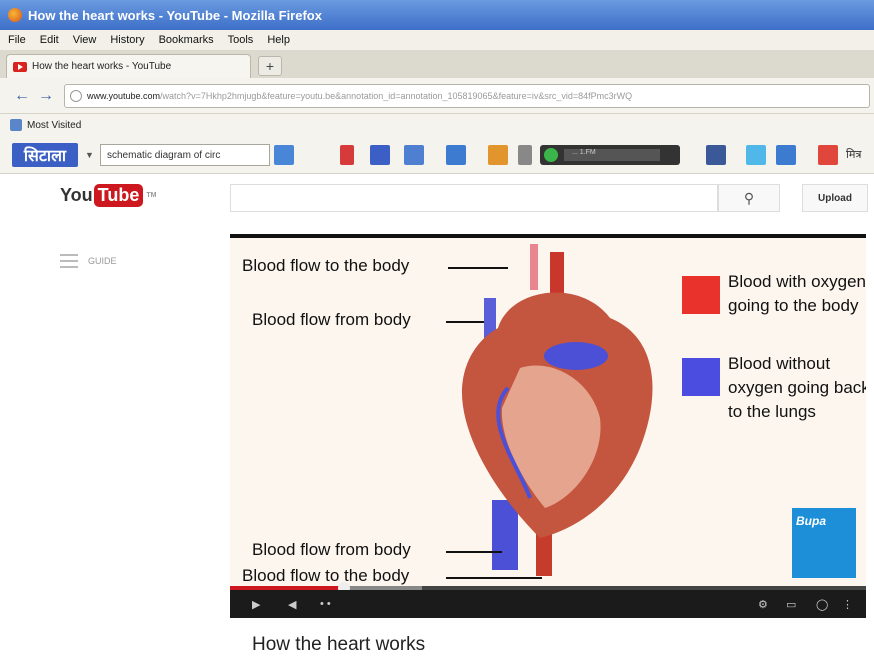 The width and height of the screenshot is (874, 657). Describe the element at coordinates (854, 154) in the screenshot. I see `addon-hindi-label: मित्र` at that location.